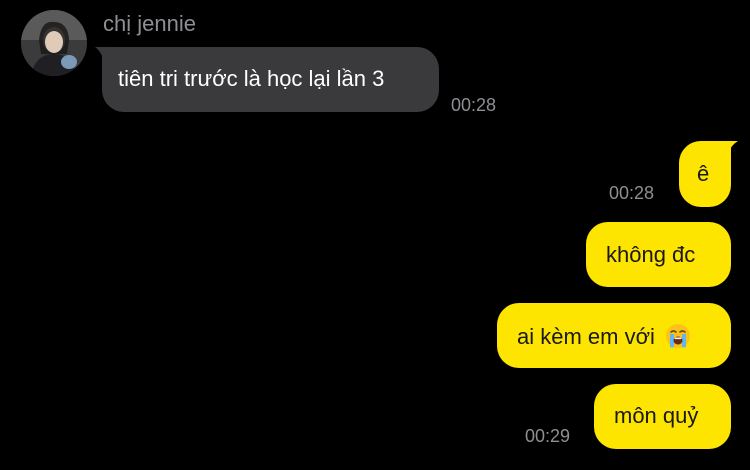 Image resolution: width=750 pixels, height=470 pixels. What do you see at coordinates (548, 436) in the screenshot?
I see `message-timestamp: 00:29` at bounding box center [548, 436].